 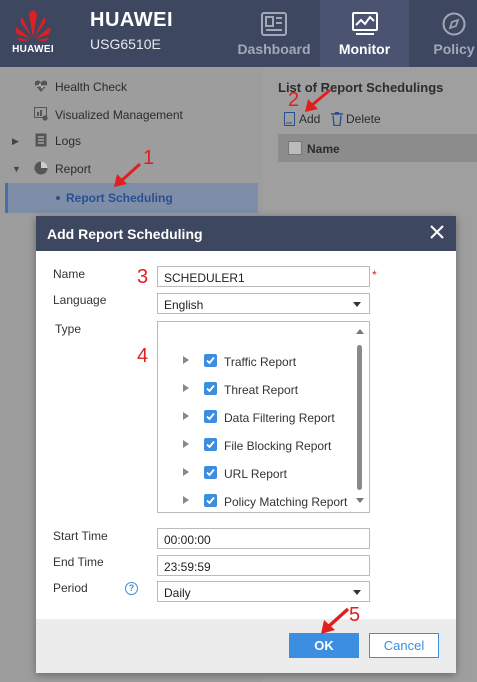 I want to click on sidebar-item-label: Health Check, so click(x=91, y=87).